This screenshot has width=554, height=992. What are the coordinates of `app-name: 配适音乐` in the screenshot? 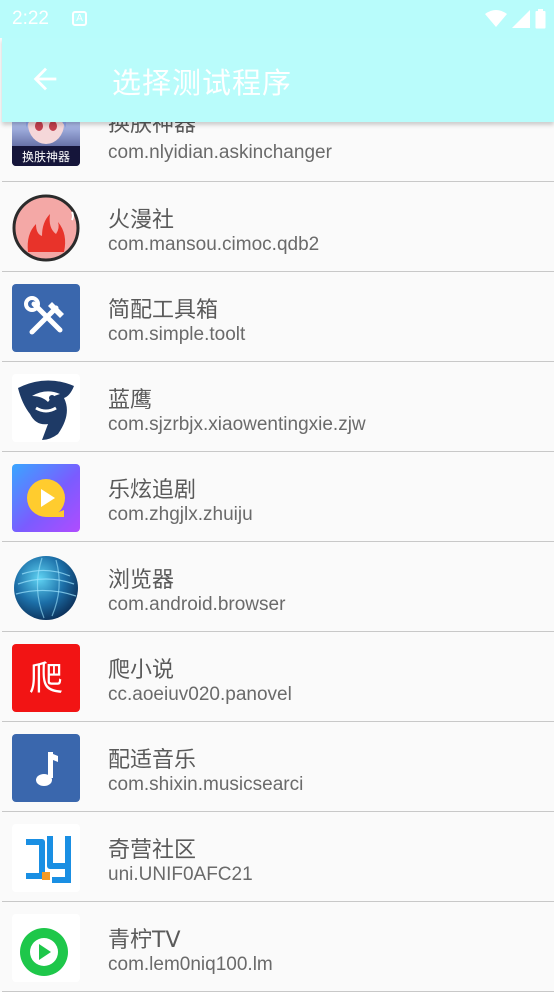 It's located at (152, 760).